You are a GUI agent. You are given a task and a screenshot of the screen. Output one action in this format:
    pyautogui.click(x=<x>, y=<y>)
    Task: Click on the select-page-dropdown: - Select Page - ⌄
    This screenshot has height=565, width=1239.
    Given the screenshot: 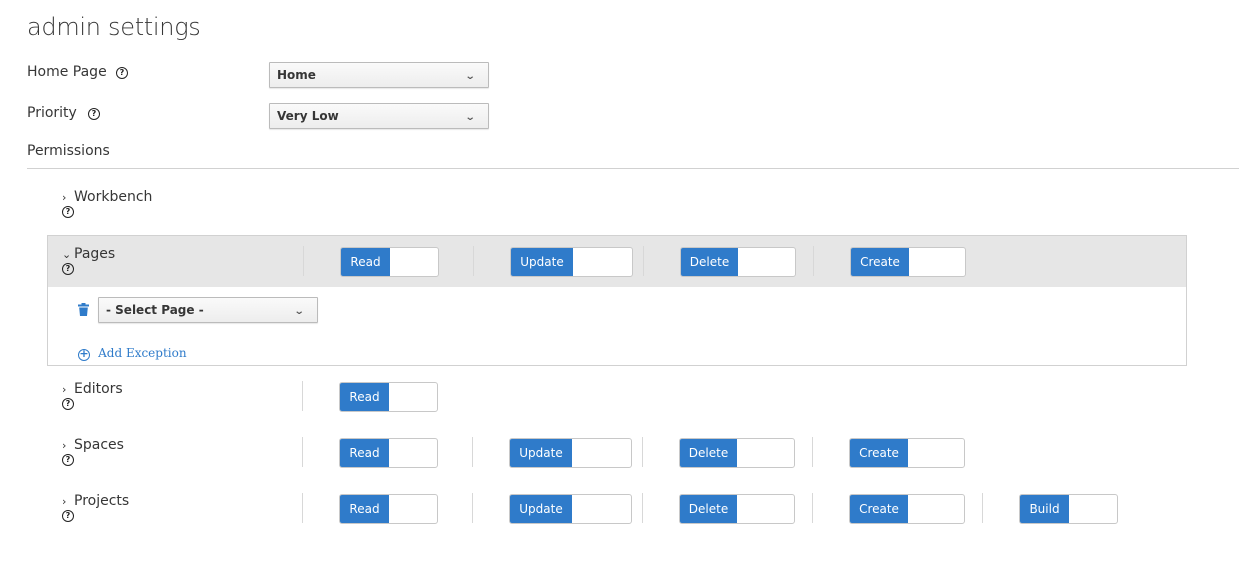 What is the action you would take?
    pyautogui.click(x=208, y=310)
    